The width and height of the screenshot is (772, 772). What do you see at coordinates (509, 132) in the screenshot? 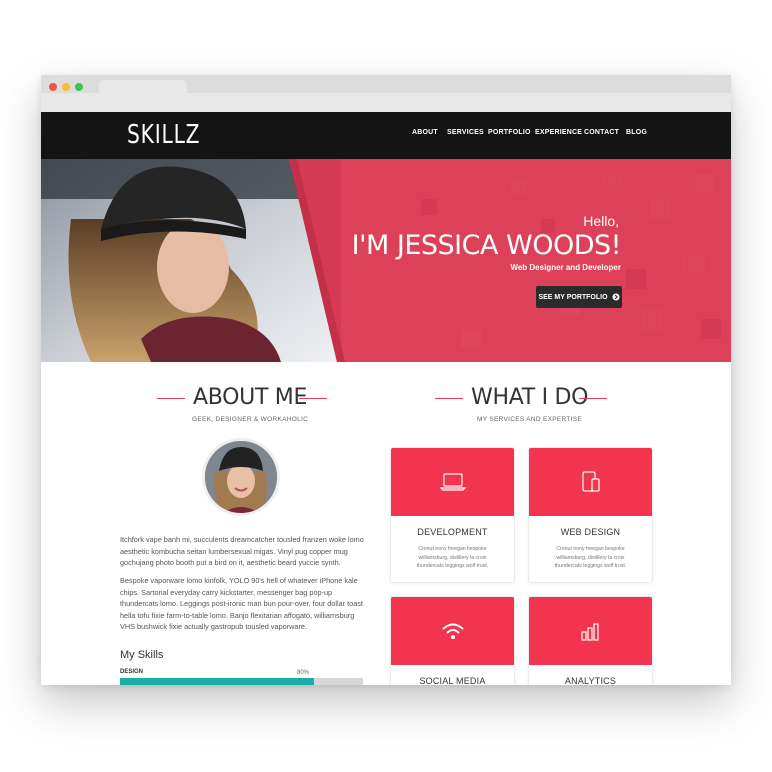
I see `nav-portfolio: PORTFOLIO` at bounding box center [509, 132].